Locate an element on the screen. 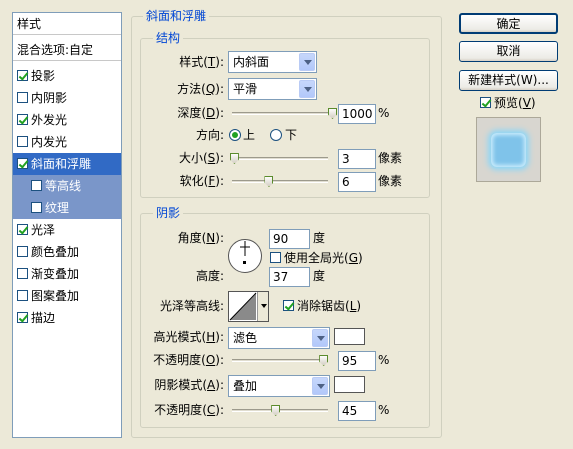  ok-button: 确定 is located at coordinates (508, 23).